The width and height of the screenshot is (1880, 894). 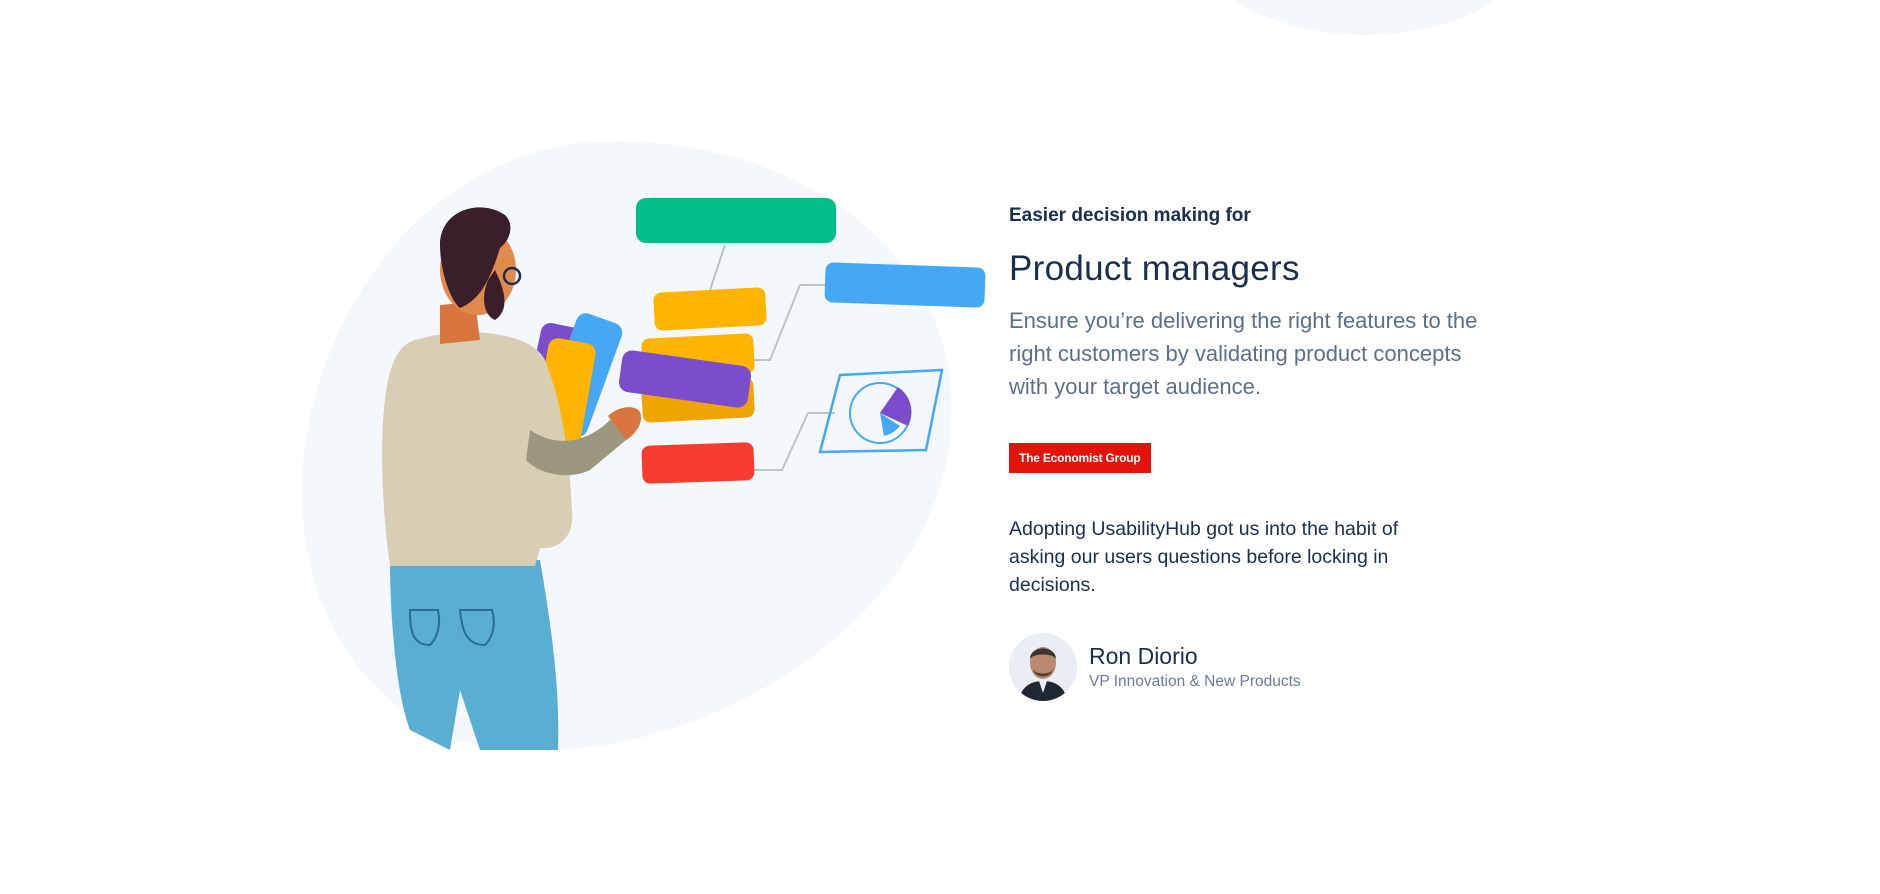 I want to click on red-card, so click(x=698, y=463).